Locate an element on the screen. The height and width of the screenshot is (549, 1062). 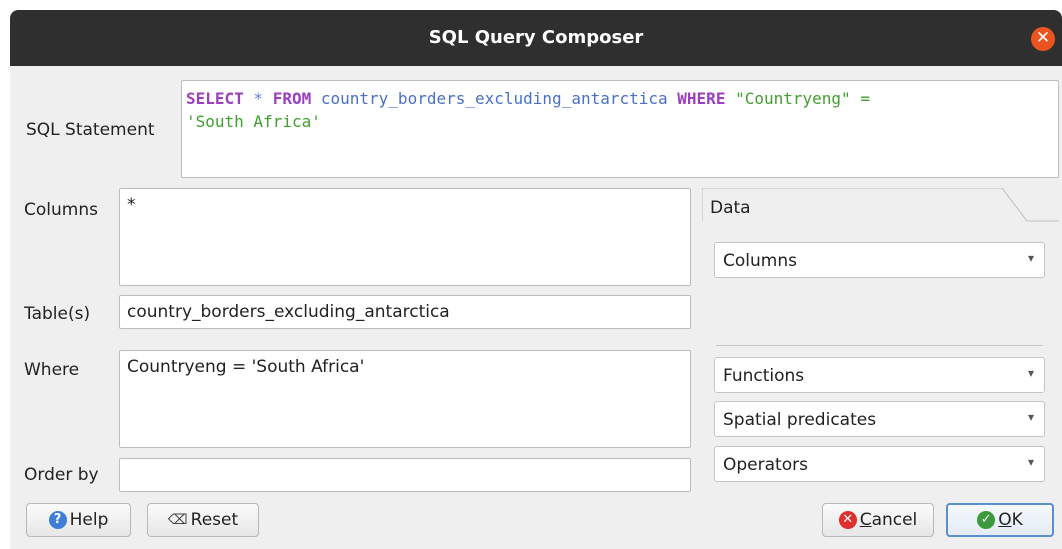
cancel-button: ✕ Cancel is located at coordinates (878, 520).